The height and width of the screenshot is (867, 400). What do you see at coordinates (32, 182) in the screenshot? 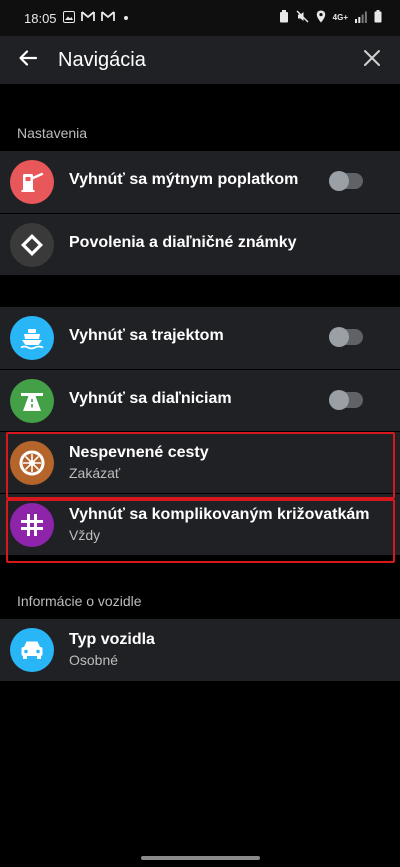
I see `toll-icon` at bounding box center [32, 182].